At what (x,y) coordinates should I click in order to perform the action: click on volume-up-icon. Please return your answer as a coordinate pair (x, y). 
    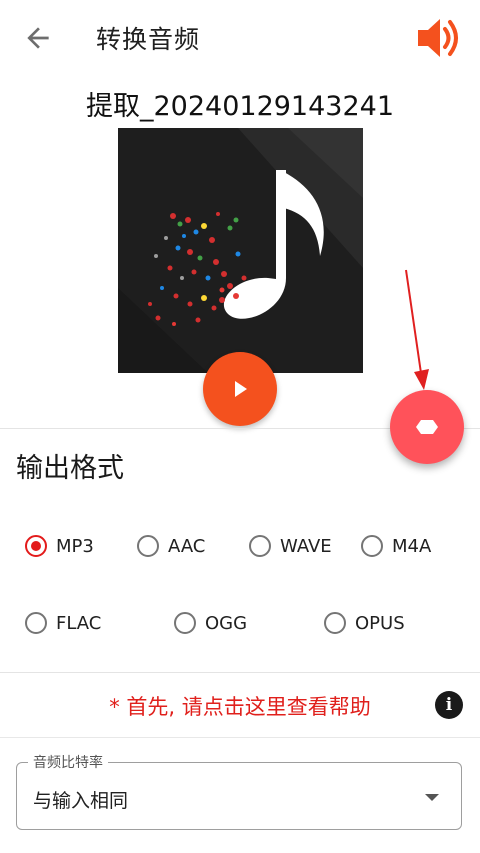
    Looking at the image, I should click on (439, 38).